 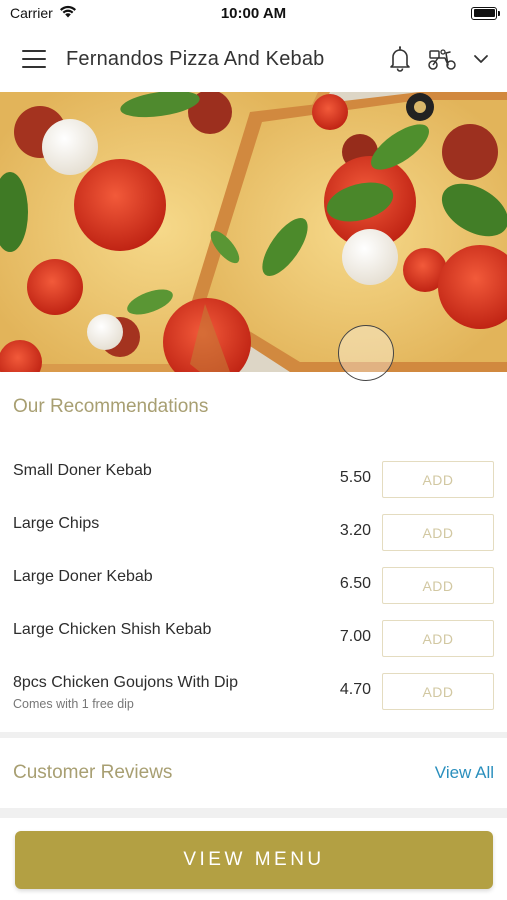 What do you see at coordinates (111, 406) in the screenshot?
I see `recommendations-title: Our Recommendations` at bounding box center [111, 406].